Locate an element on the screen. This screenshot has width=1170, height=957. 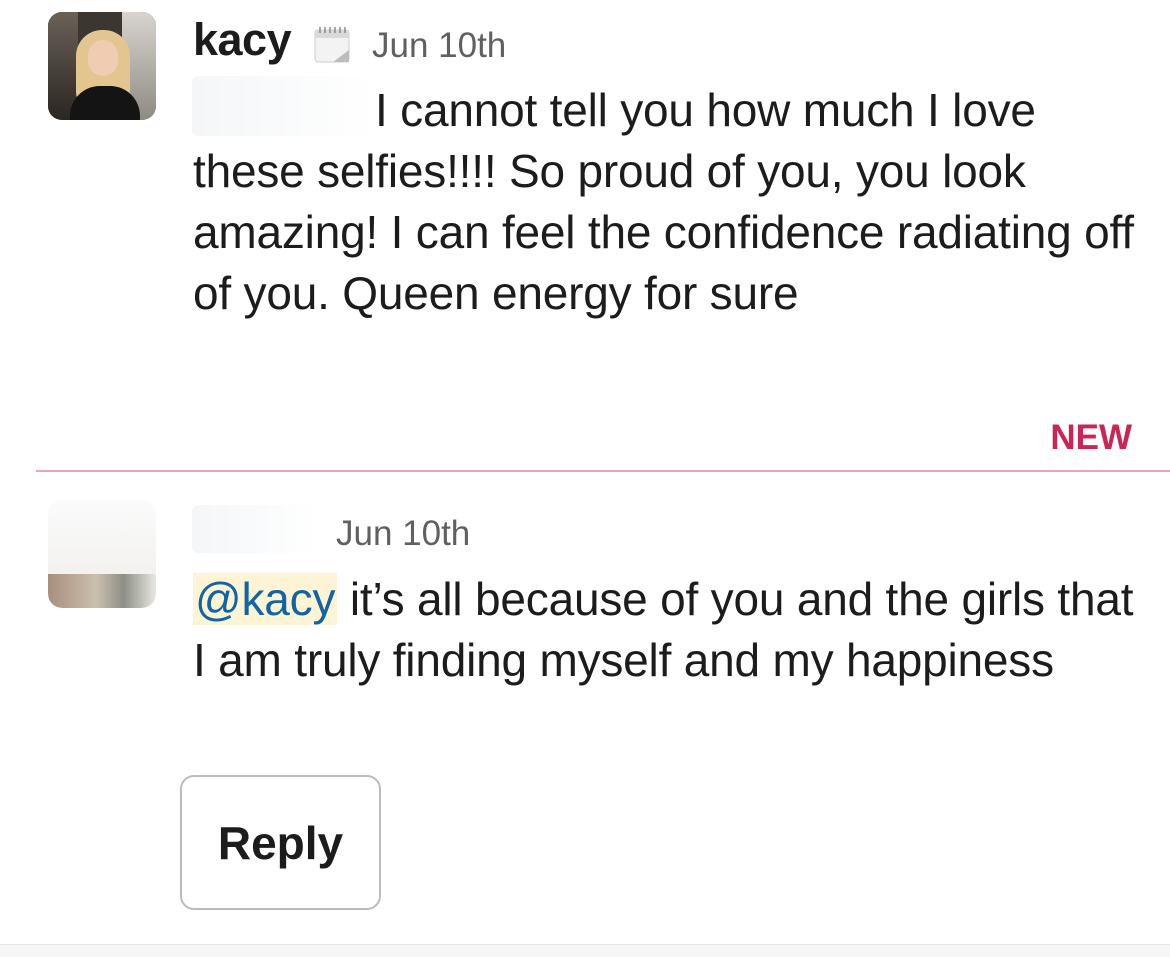
new-messages-divider is located at coordinates (603, 471).